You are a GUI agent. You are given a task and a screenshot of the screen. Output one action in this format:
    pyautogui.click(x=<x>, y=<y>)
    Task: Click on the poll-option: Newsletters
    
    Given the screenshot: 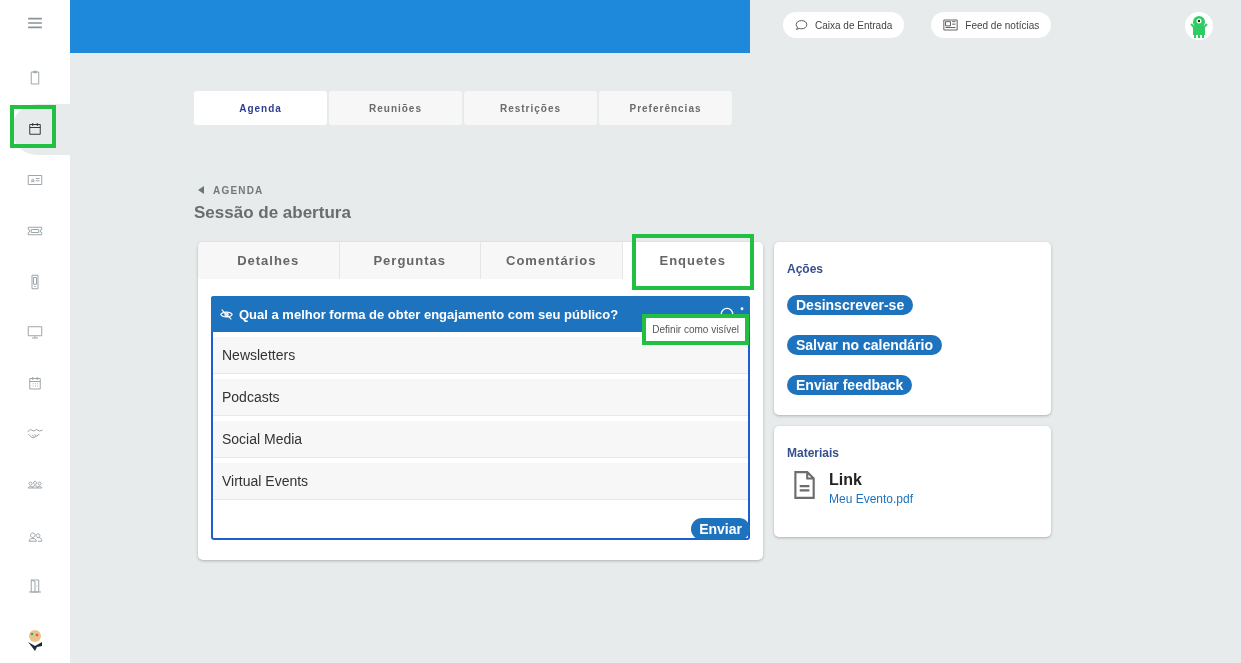 What is the action you would take?
    pyautogui.click(x=480, y=355)
    